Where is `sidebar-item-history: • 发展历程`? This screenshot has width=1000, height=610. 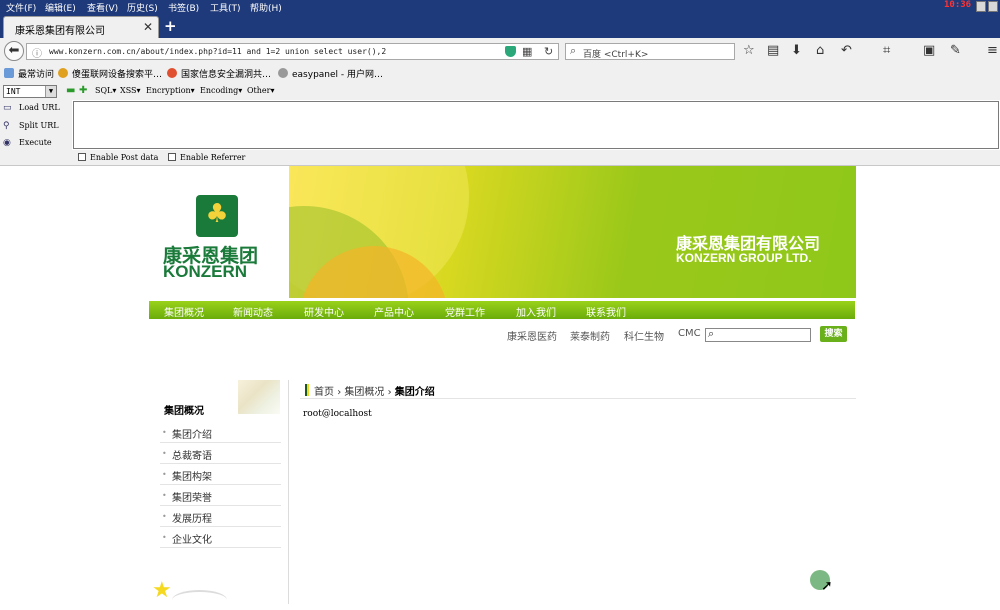 sidebar-item-history: • 发展历程 is located at coordinates (220, 516).